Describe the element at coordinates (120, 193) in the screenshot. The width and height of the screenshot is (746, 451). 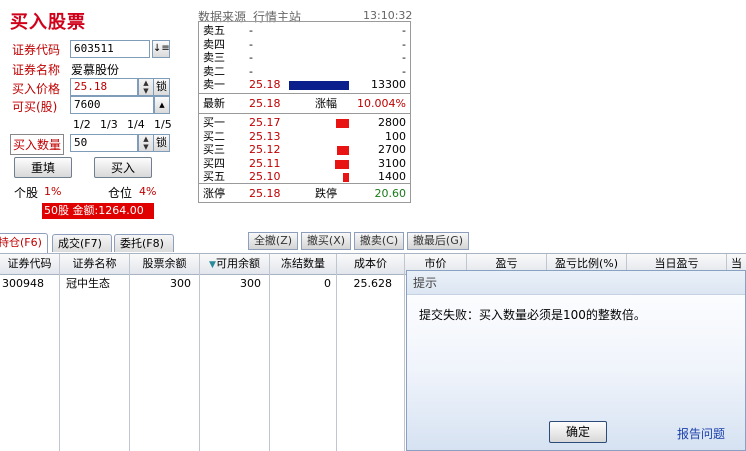
I see `position-label: 仓位` at that location.